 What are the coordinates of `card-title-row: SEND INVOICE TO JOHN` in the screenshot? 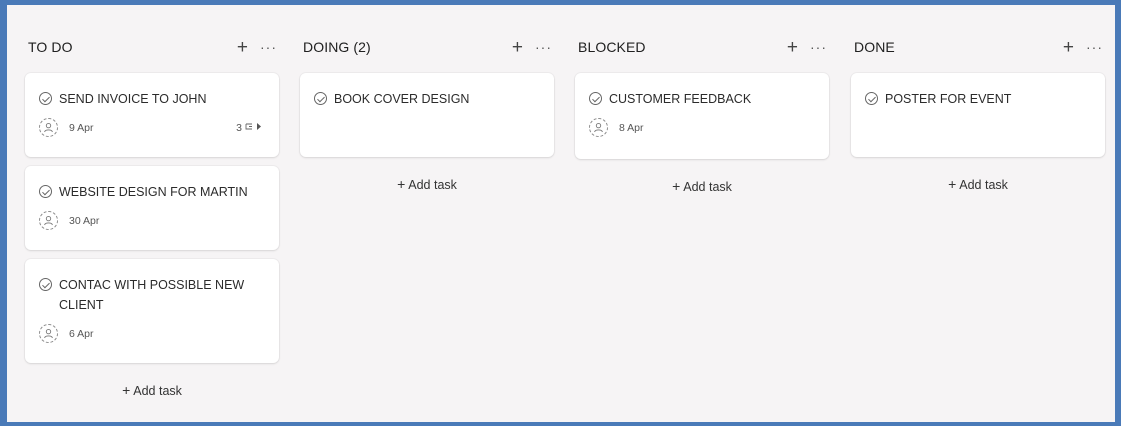 It's located at (152, 99).